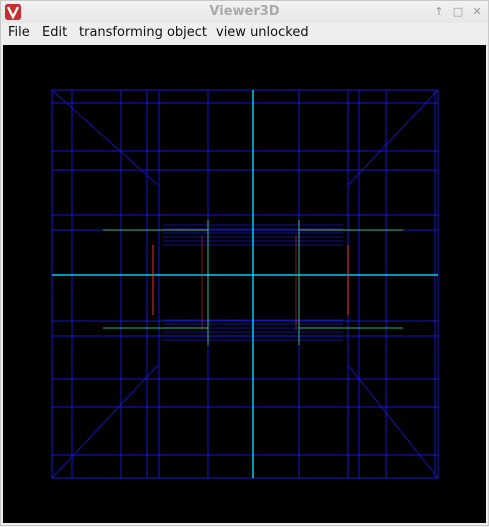 Image resolution: width=489 pixels, height=527 pixels. I want to click on maximize-icon: □, so click(458, 12).